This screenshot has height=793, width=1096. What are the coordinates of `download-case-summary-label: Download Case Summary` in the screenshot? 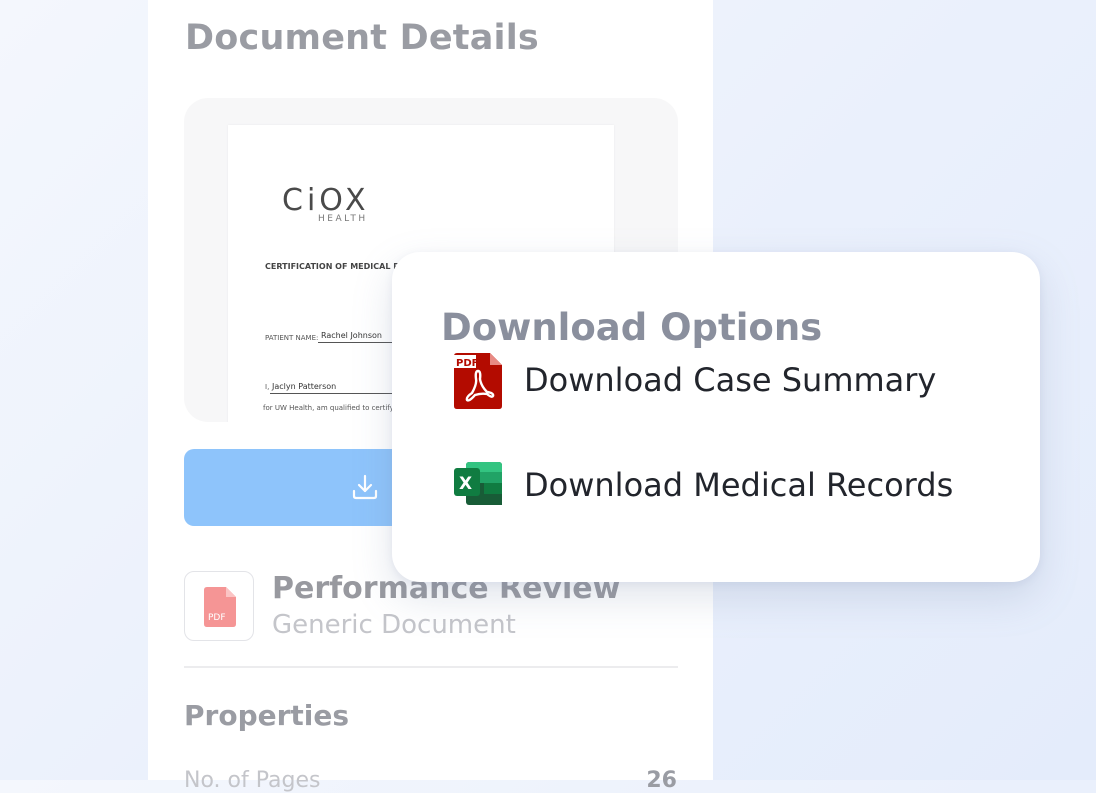 It's located at (730, 380).